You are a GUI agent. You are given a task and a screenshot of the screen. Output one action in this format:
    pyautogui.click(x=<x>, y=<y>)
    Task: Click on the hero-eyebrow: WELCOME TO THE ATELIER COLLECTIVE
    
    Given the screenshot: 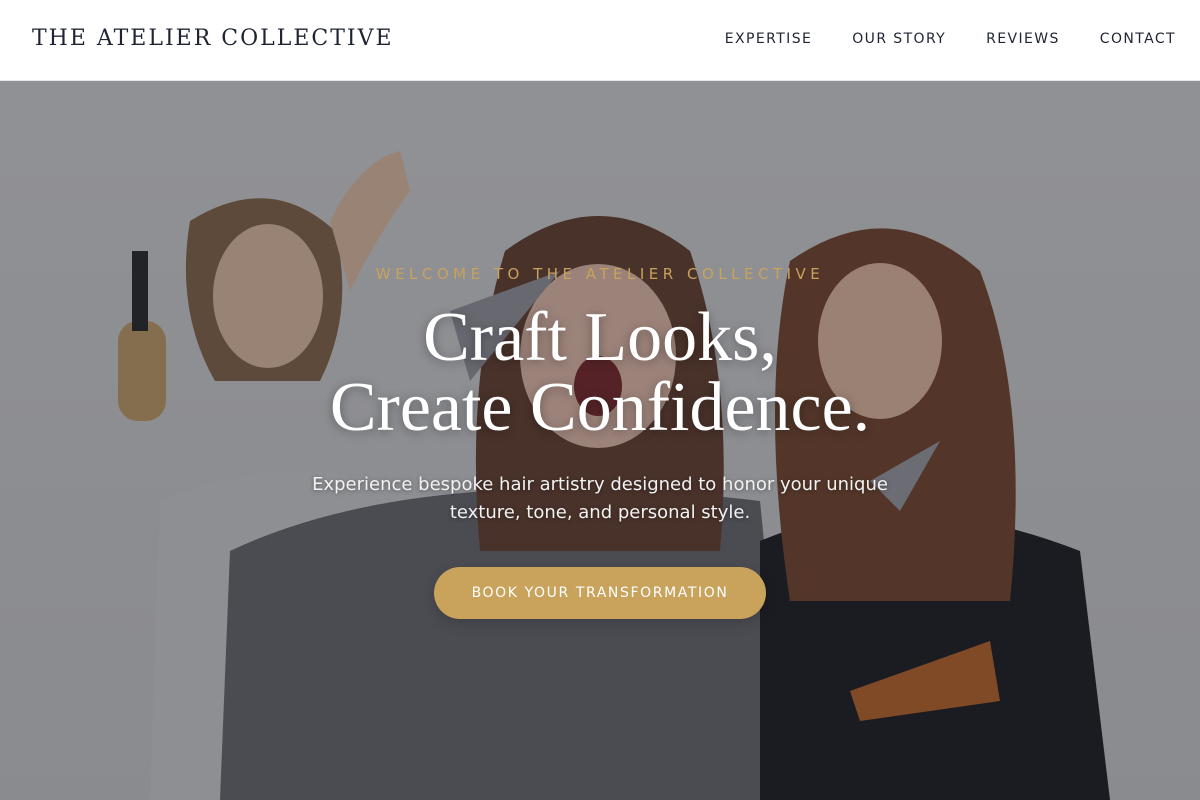 What is the action you would take?
    pyautogui.click(x=600, y=274)
    